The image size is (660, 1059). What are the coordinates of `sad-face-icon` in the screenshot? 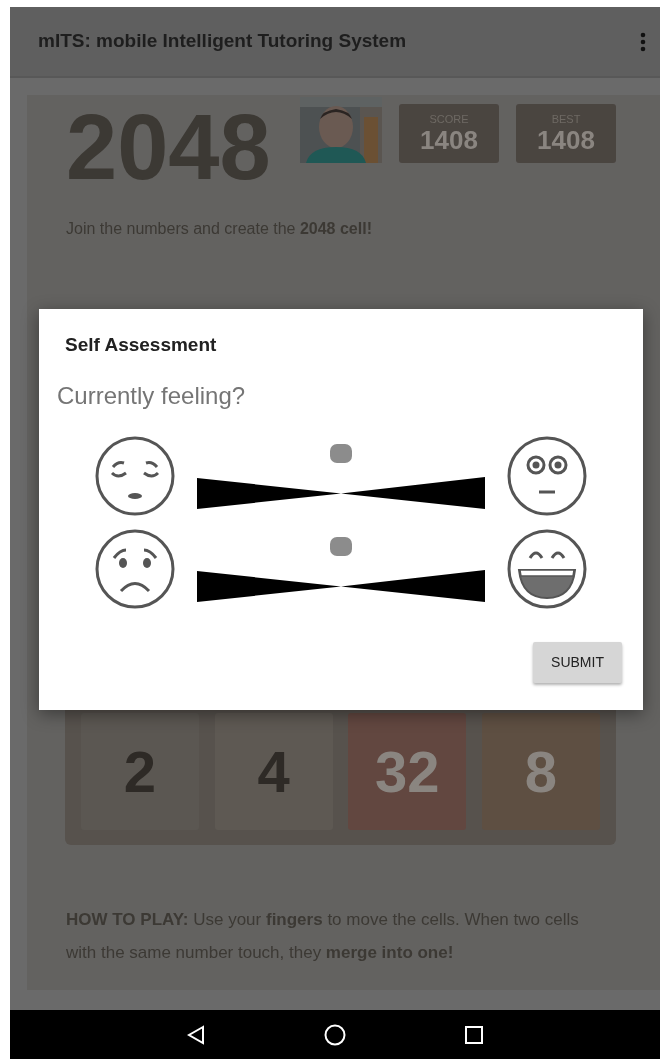 It's located at (135, 569).